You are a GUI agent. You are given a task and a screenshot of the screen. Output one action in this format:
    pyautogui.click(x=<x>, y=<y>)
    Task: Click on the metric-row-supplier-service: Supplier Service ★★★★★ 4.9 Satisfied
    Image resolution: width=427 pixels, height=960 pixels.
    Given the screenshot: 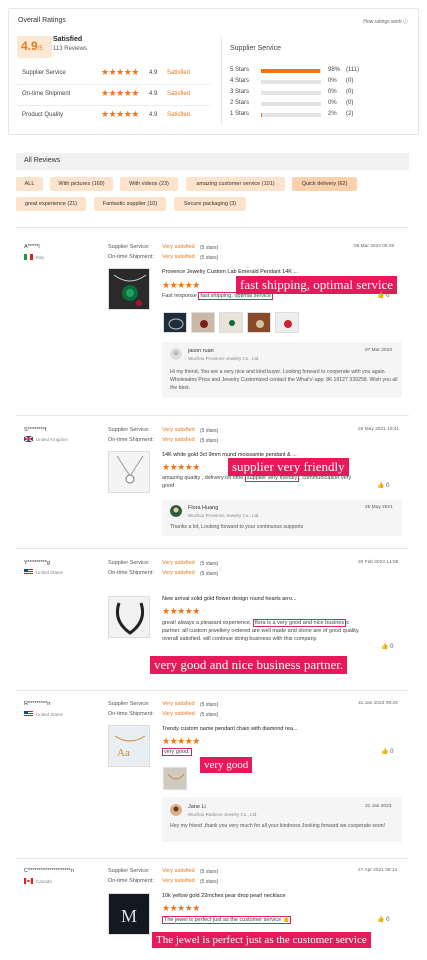 What is the action you would take?
    pyautogui.click(x=114, y=74)
    